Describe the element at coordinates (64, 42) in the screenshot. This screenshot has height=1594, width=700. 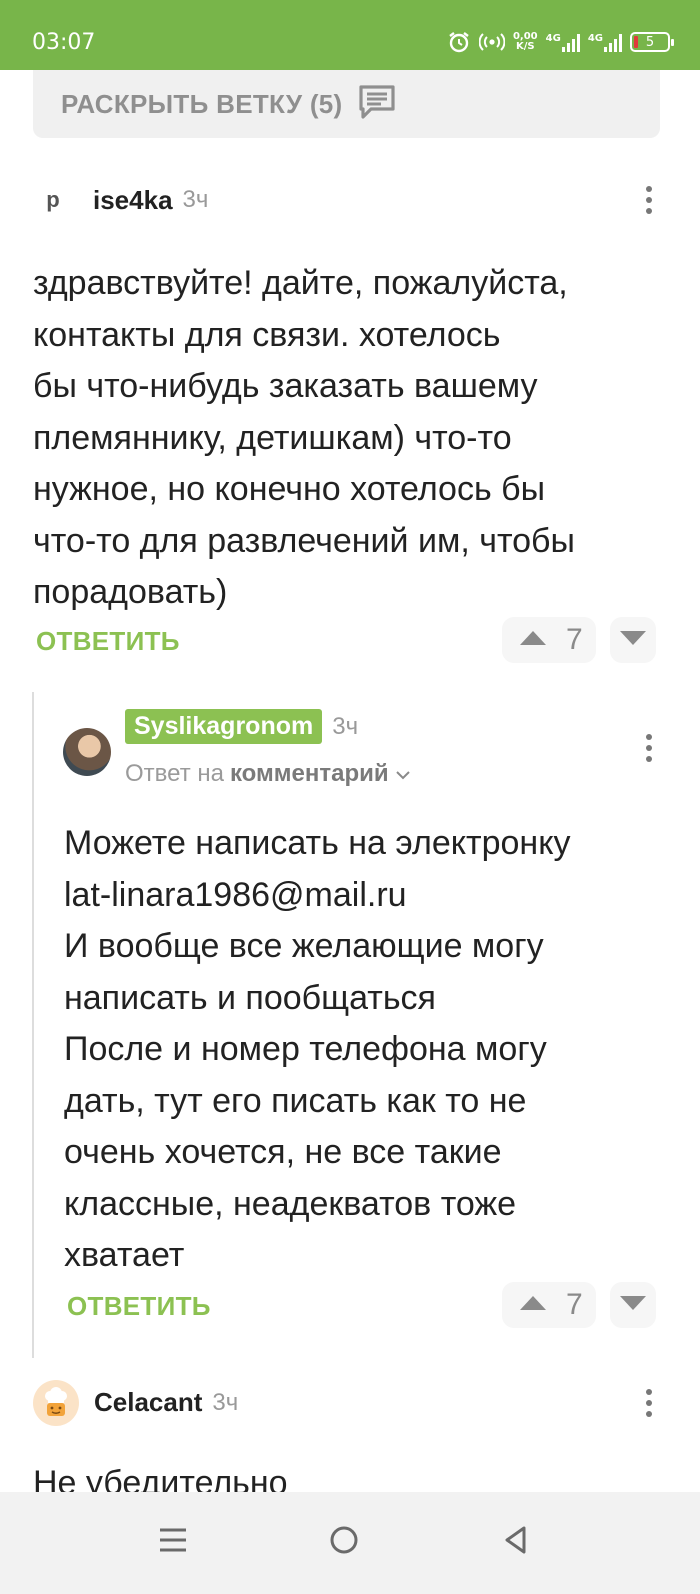
I see `status-time: 03:07` at that location.